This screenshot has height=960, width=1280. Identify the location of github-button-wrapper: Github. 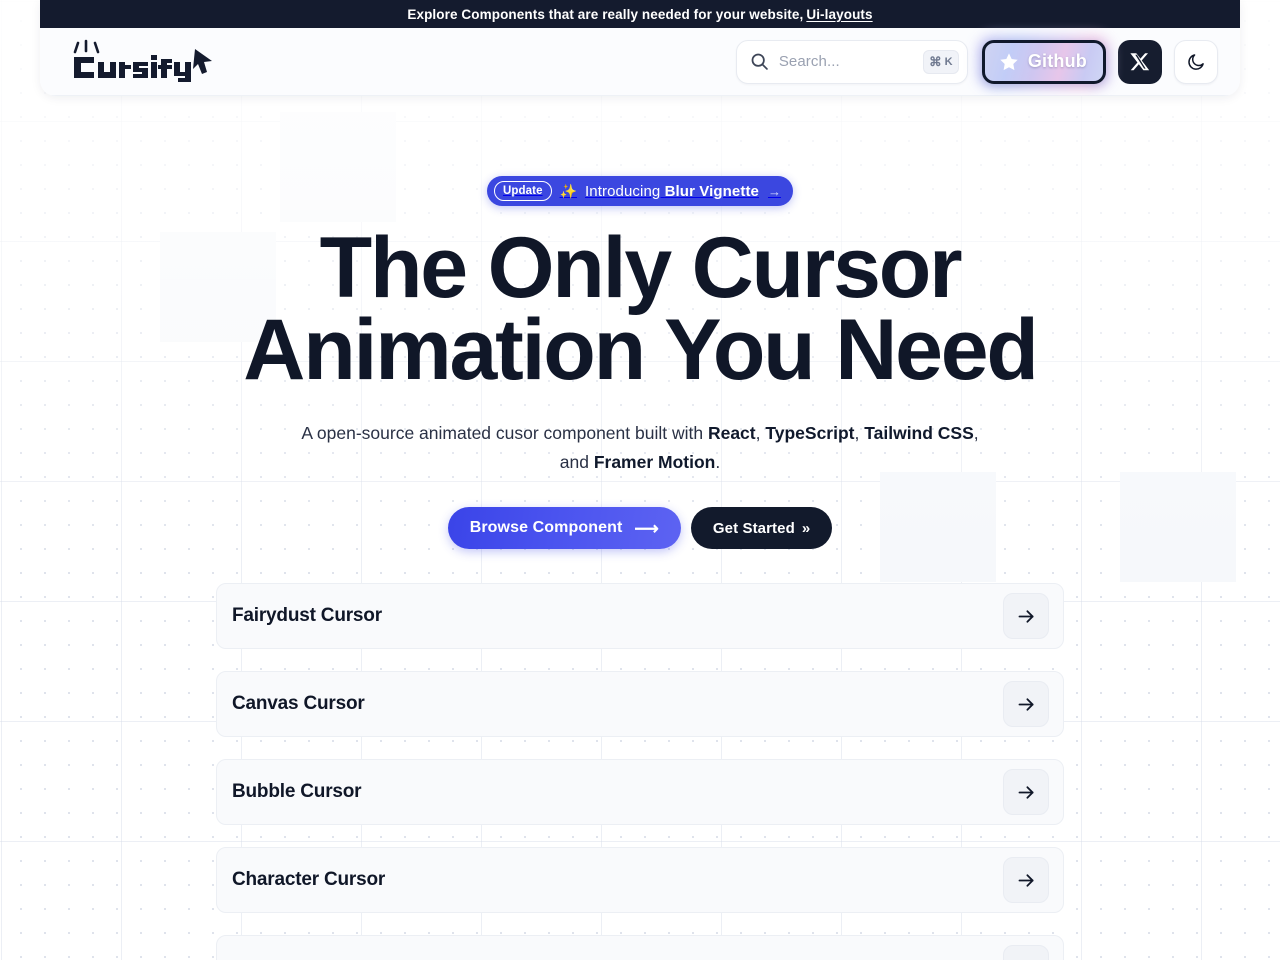
(1043, 61).